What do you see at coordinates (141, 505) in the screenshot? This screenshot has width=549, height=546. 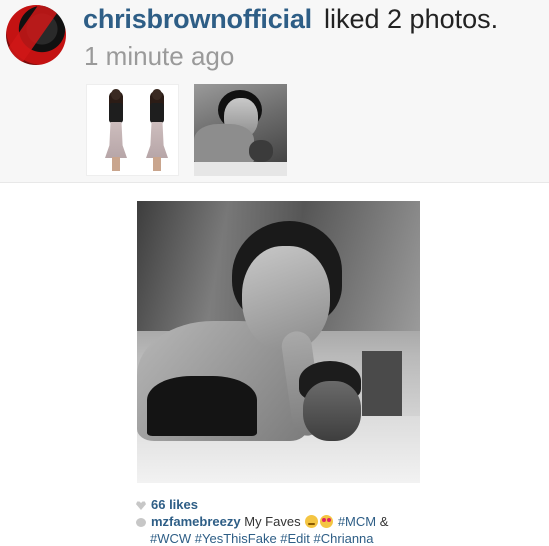 I see `heart-icon` at bounding box center [141, 505].